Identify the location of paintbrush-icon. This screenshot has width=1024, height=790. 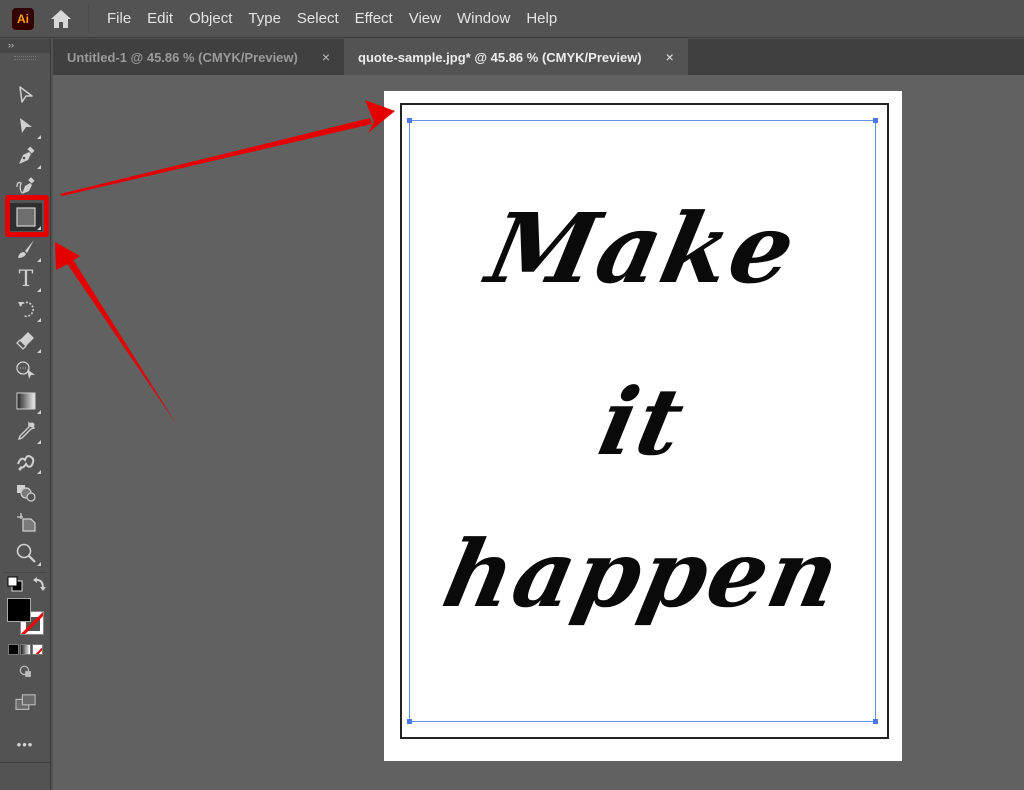
(26, 249).